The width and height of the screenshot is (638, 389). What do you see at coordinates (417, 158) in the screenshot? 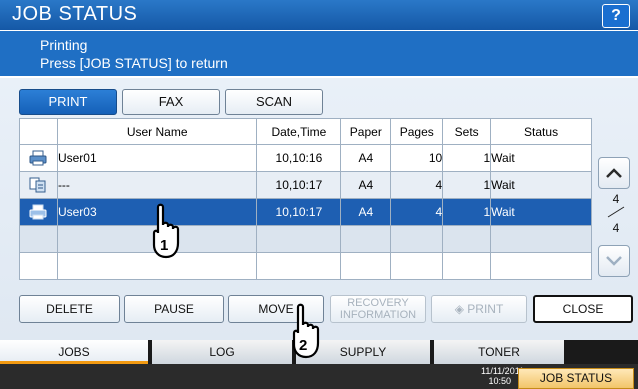
I see `pages-cell: 10` at bounding box center [417, 158].